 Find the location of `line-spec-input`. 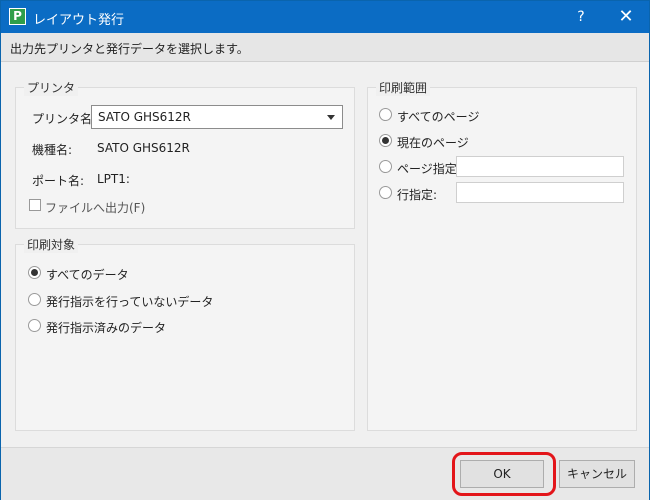

line-spec-input is located at coordinates (540, 192).